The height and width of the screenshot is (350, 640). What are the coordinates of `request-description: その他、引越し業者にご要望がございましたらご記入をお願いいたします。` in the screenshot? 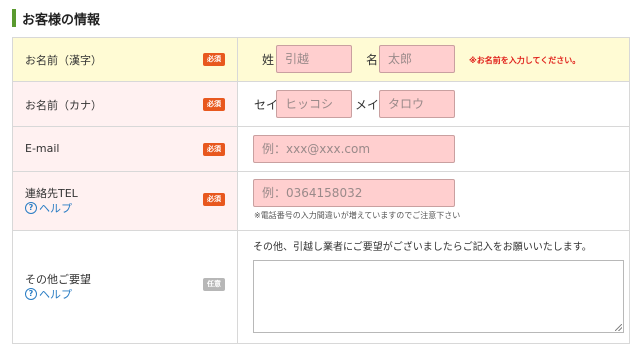 It's located at (422, 247).